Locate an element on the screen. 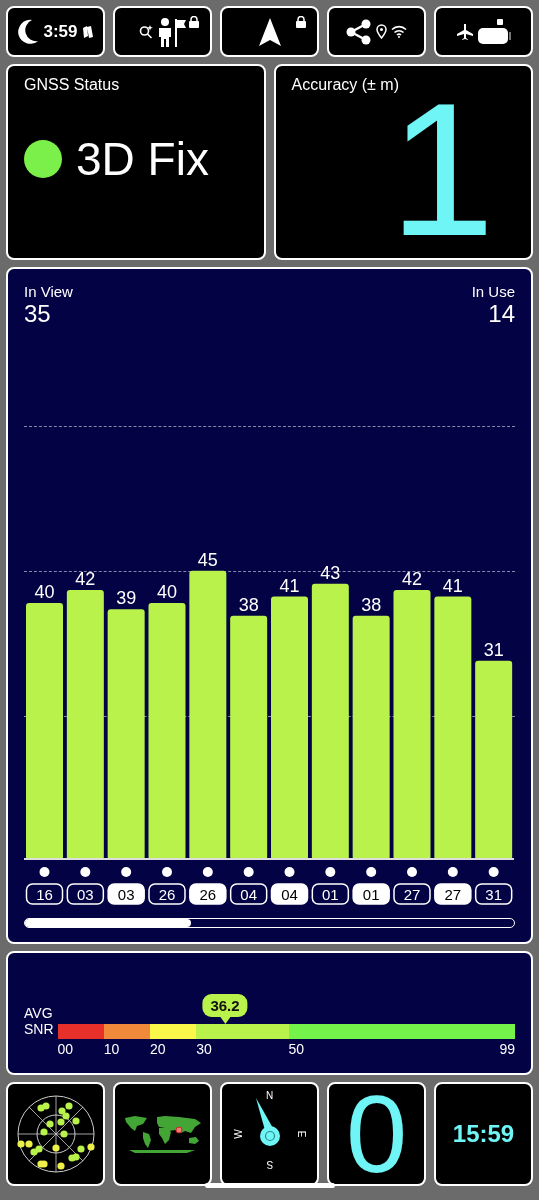  scale-label: 50 is located at coordinates (296, 1049).